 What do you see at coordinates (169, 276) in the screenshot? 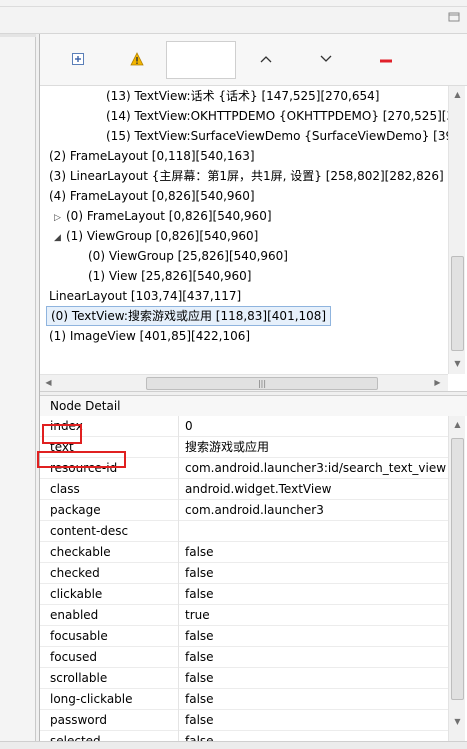
I see `tree-row: (1) View [25,826][540,960]` at bounding box center [169, 276].